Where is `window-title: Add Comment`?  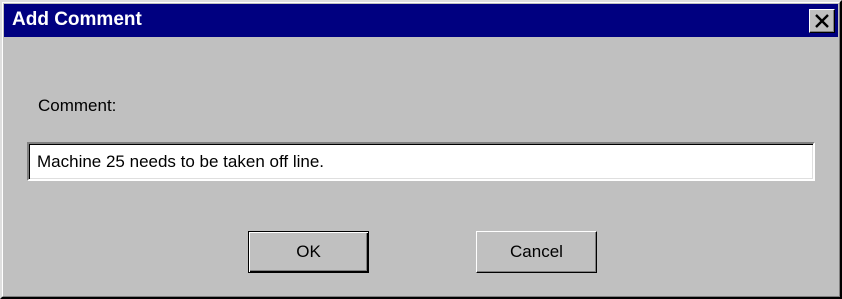 window-title: Add Comment is located at coordinates (77, 19).